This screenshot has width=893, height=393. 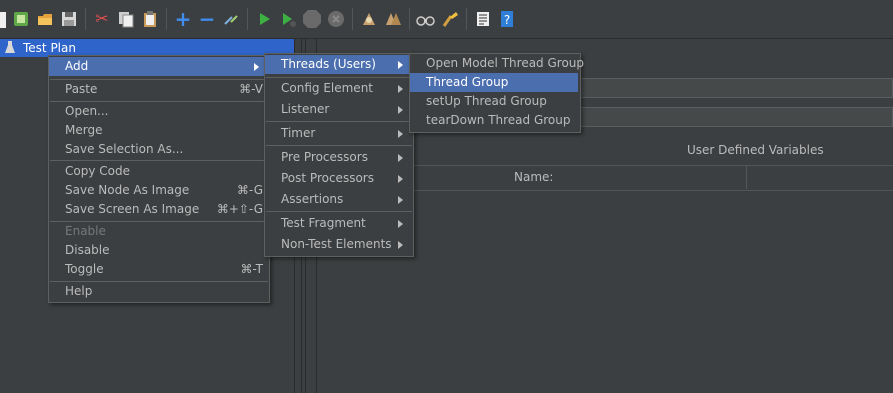 What do you see at coordinates (79, 291) in the screenshot?
I see `menu-item-label: Help` at bounding box center [79, 291].